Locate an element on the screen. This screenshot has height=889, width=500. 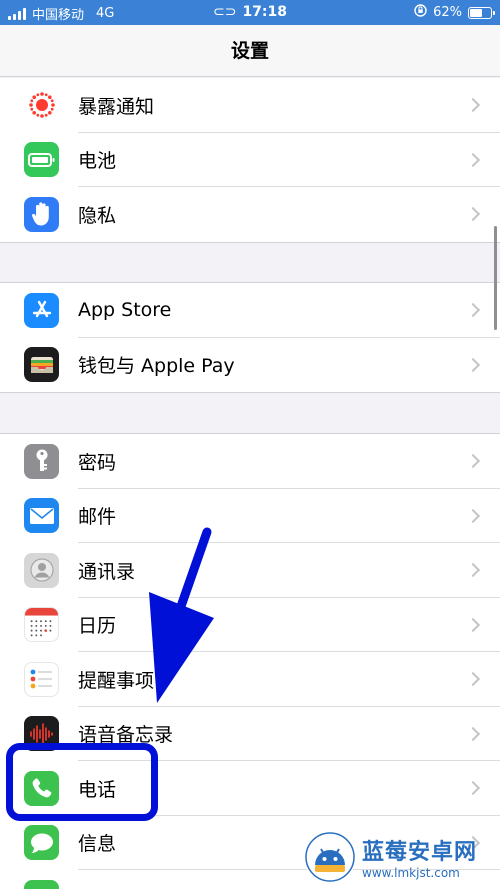
settings-row-label: App Store is located at coordinates (125, 310).